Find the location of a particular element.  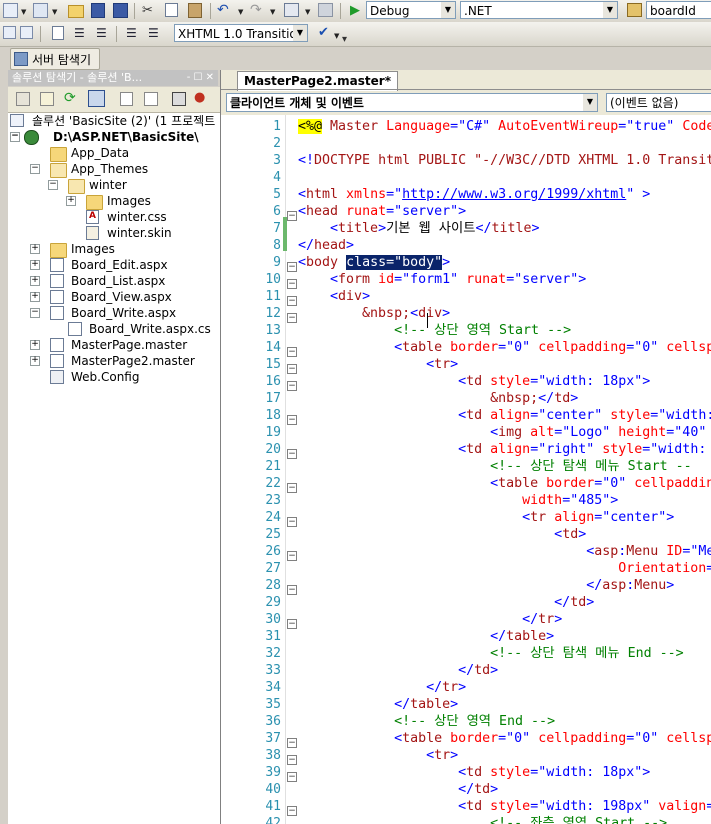

tab-masterpage2: MasterPage2.master* is located at coordinates (317, 81).